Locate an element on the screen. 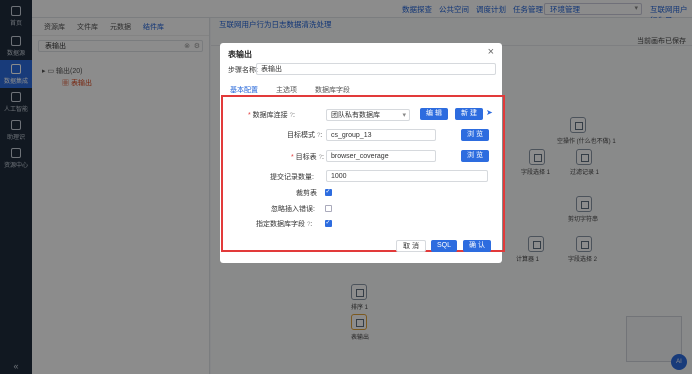 Image resolution: width=692 pixels, height=374 pixels. specify-fields-label: 指定数据库字段 ?: is located at coordinates (284, 224).